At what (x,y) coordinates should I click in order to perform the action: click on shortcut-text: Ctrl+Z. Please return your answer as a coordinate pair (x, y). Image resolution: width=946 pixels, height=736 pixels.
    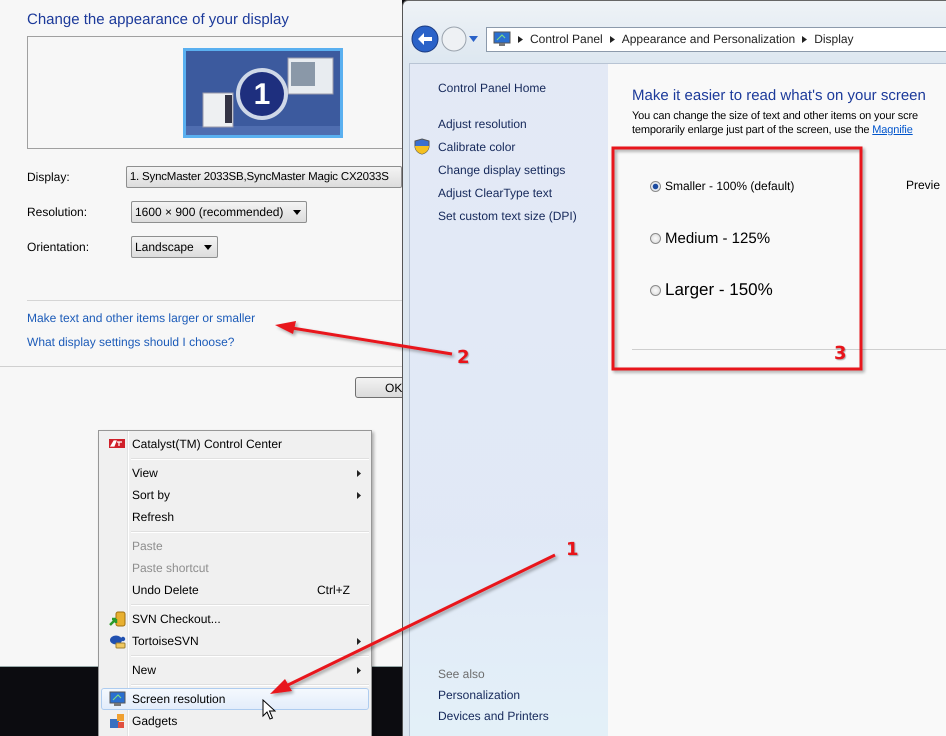
    Looking at the image, I should click on (333, 590).